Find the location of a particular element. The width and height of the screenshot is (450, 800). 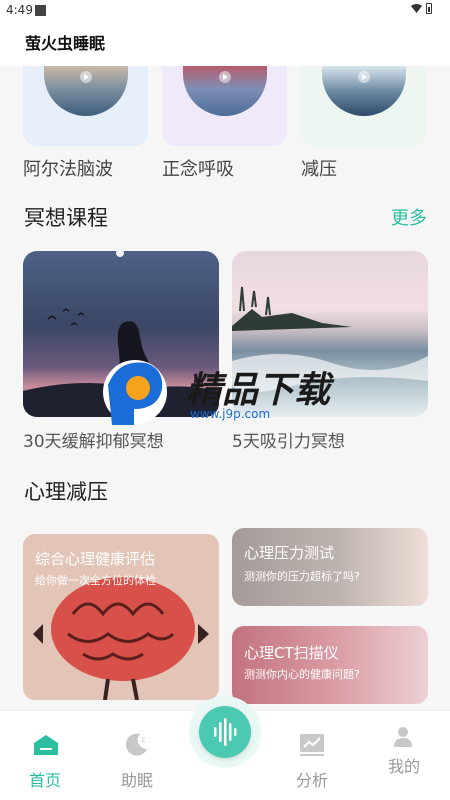

mini-label-relief: 减压 is located at coordinates (319, 169).